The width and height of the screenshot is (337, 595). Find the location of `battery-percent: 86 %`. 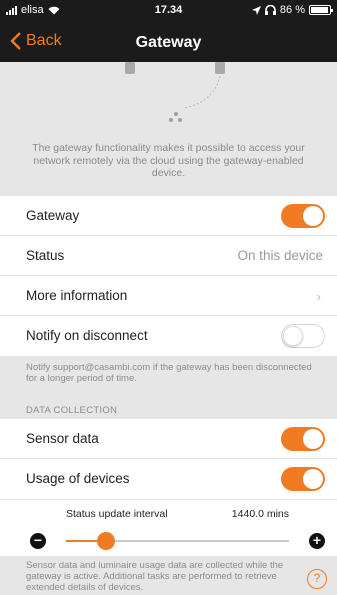

battery-percent: 86 % is located at coordinates (292, 10).